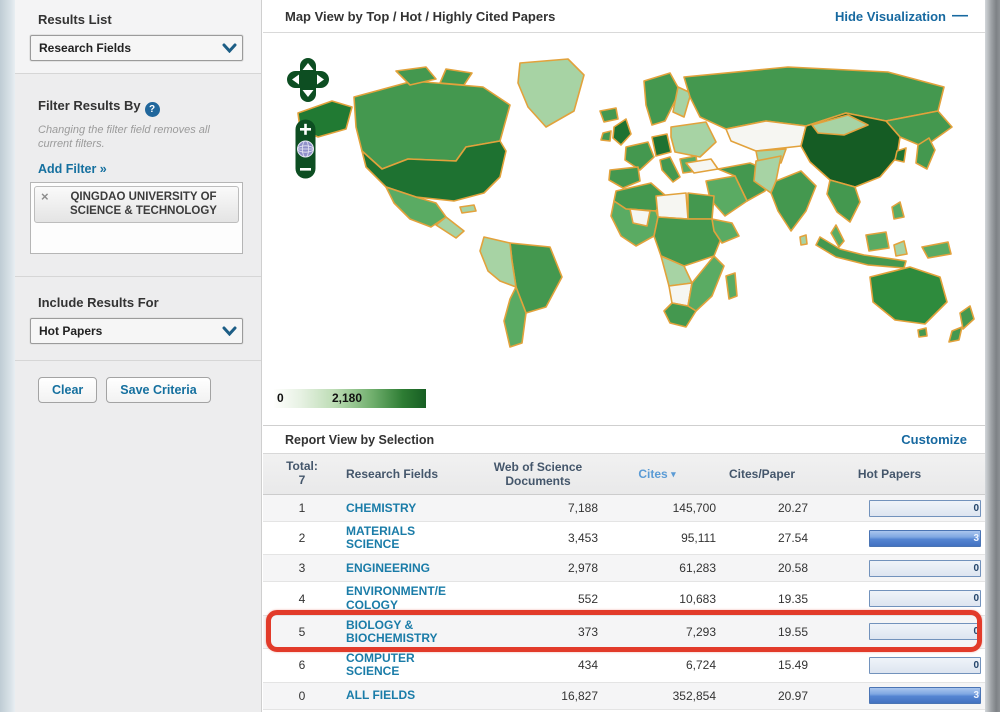 This screenshot has width=1000, height=712. I want to click on research-field-link: CHEMISTRY, so click(396, 508).